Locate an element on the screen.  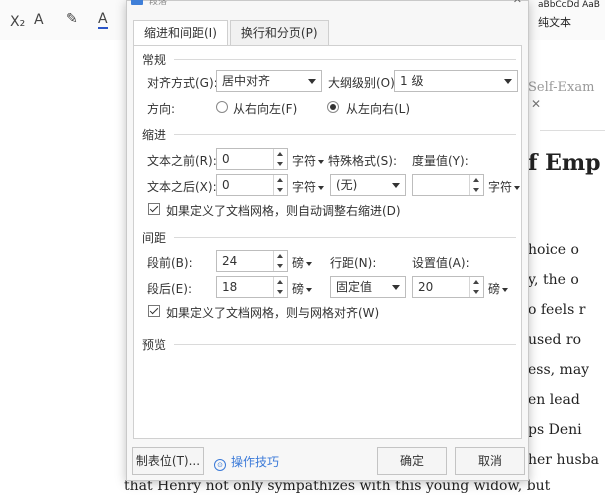
space-after-value: 18 is located at coordinates (230, 287).